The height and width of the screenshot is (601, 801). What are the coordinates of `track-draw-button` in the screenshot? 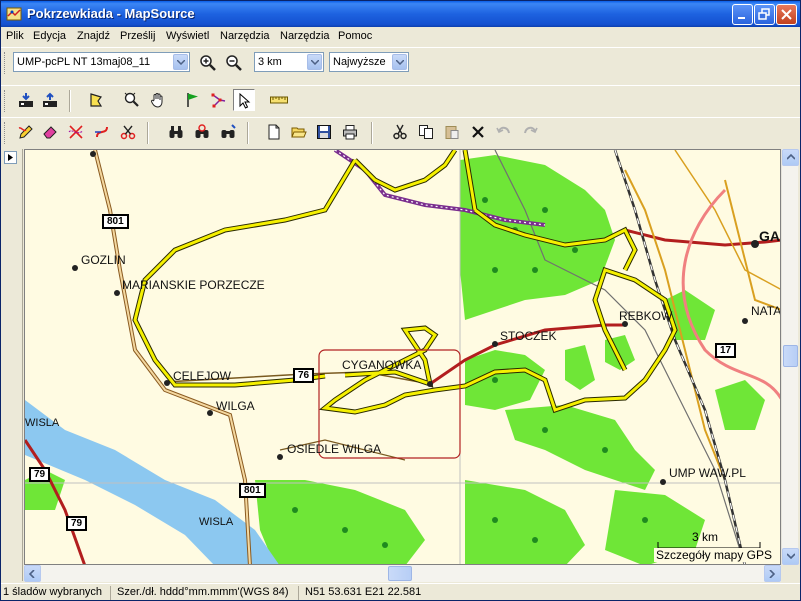 It's located at (26, 132).